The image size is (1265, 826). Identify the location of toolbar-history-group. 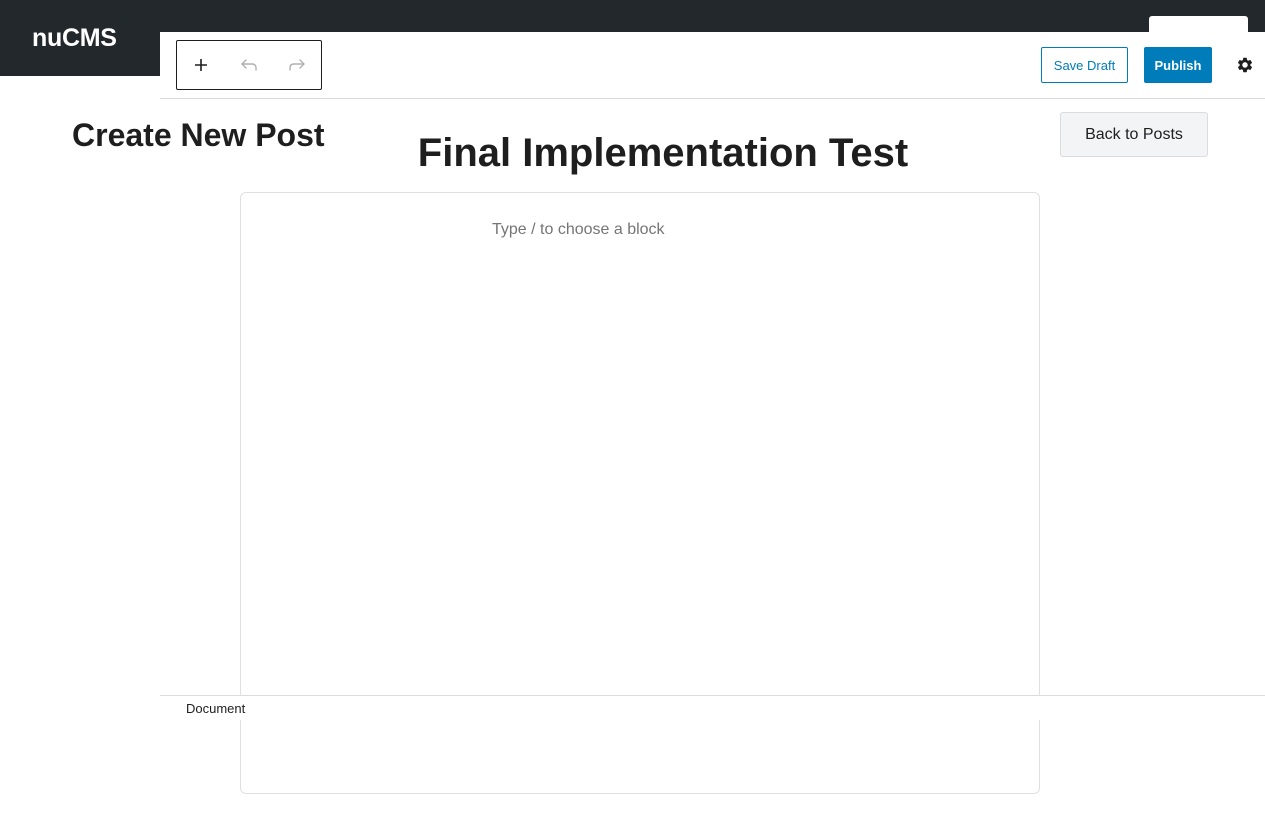
(249, 65).